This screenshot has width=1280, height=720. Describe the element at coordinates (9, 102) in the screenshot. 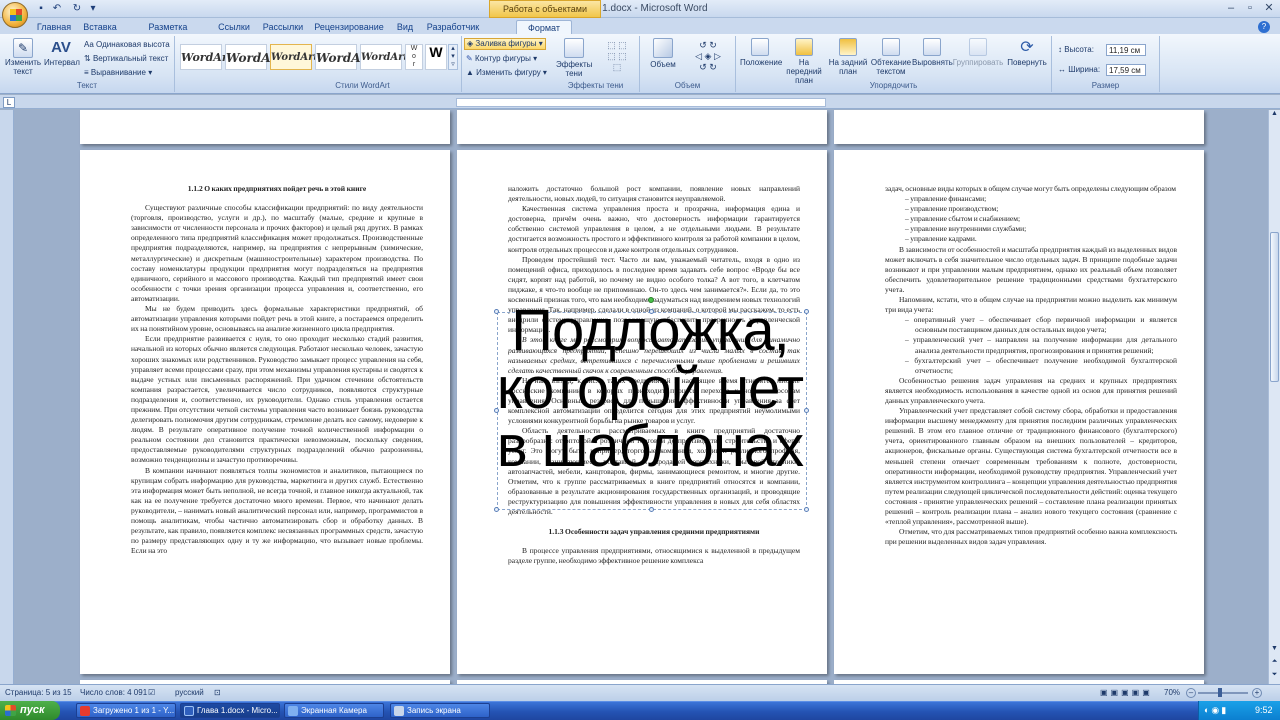

I see `tab-selector-icon: L` at that location.